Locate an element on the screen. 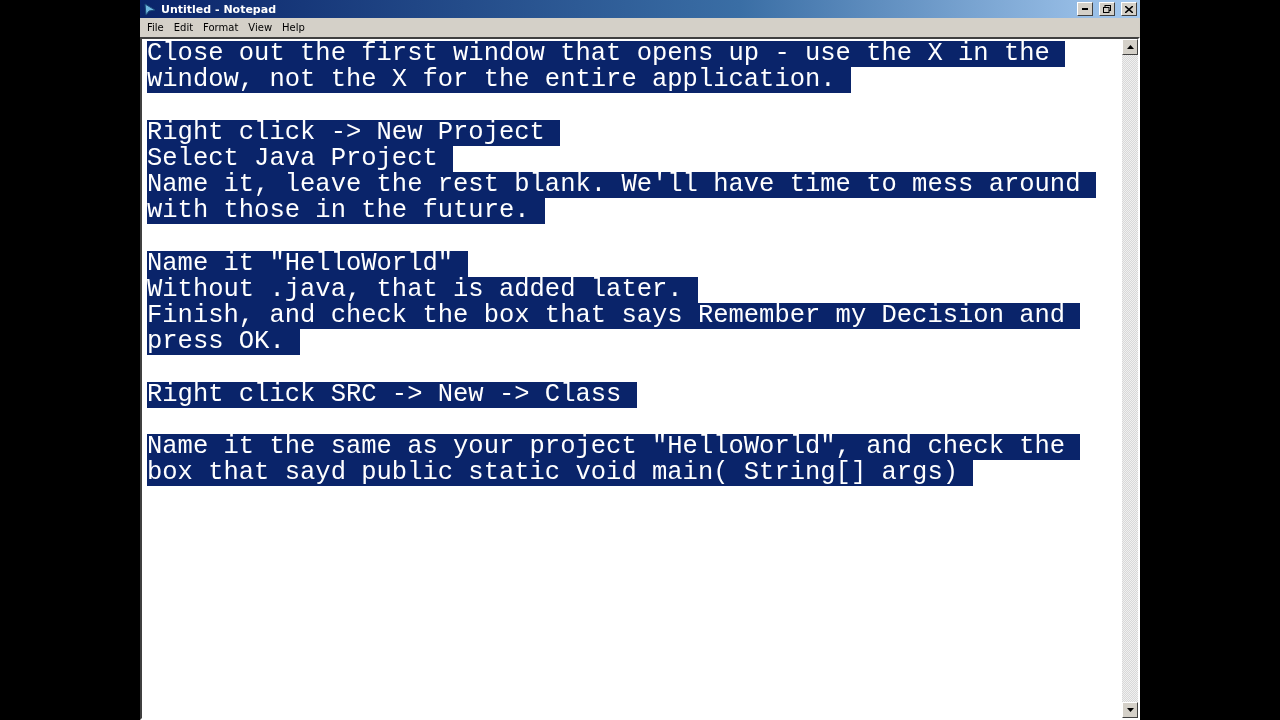 The image size is (1280, 720). up-arrow-icon is located at coordinates (1130, 47).